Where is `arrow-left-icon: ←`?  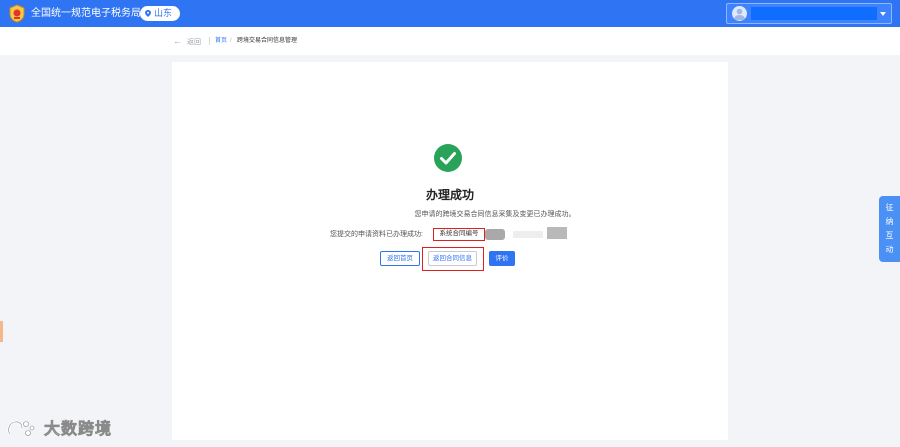
arrow-left-icon: ← is located at coordinates (177, 41).